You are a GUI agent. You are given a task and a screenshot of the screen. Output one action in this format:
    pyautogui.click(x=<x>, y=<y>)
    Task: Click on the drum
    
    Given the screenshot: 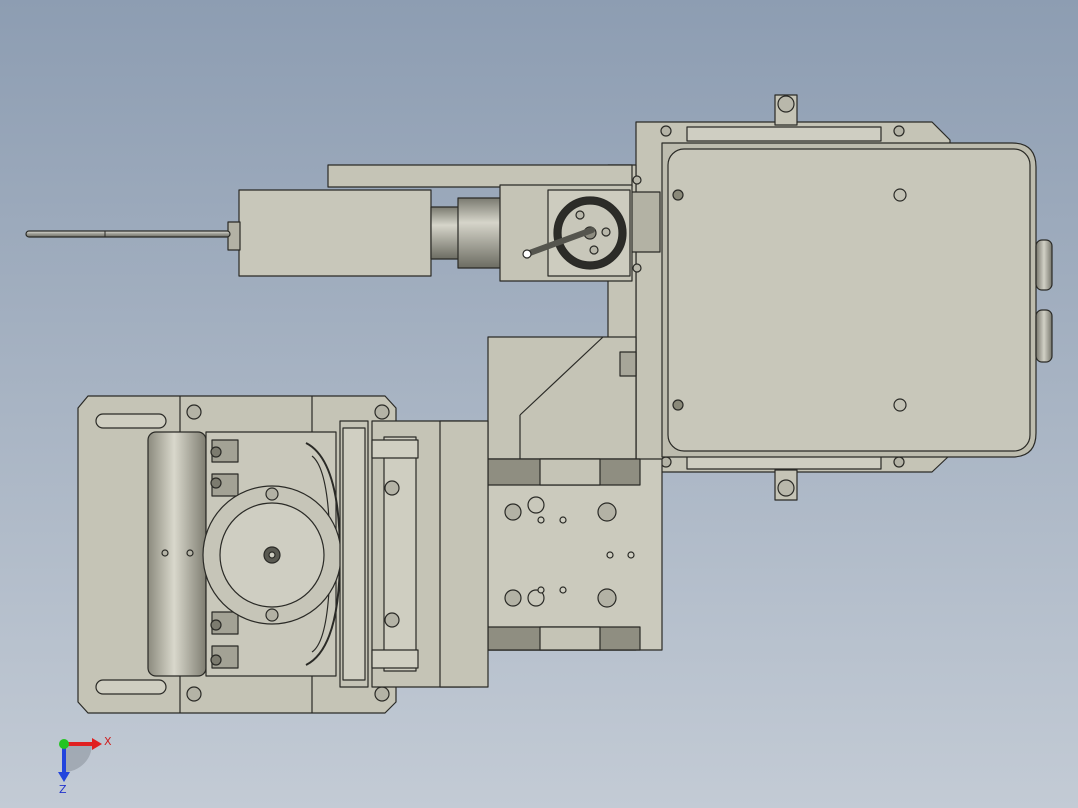 What is the action you would take?
    pyautogui.click(x=177, y=554)
    